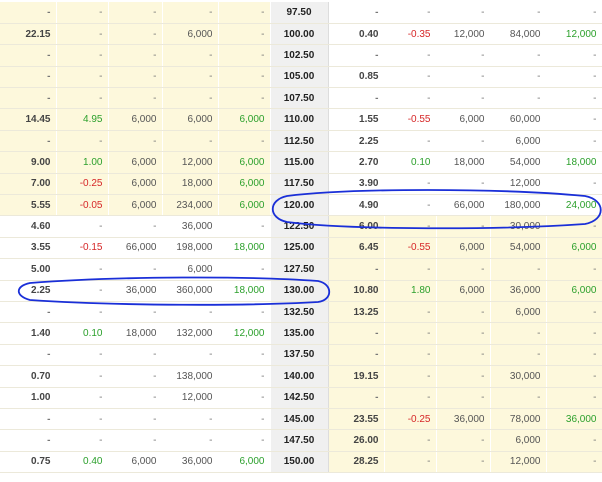 The image size is (602, 482). Describe the element at coordinates (356, 184) in the screenshot. I see `put-last: 3.90` at that location.